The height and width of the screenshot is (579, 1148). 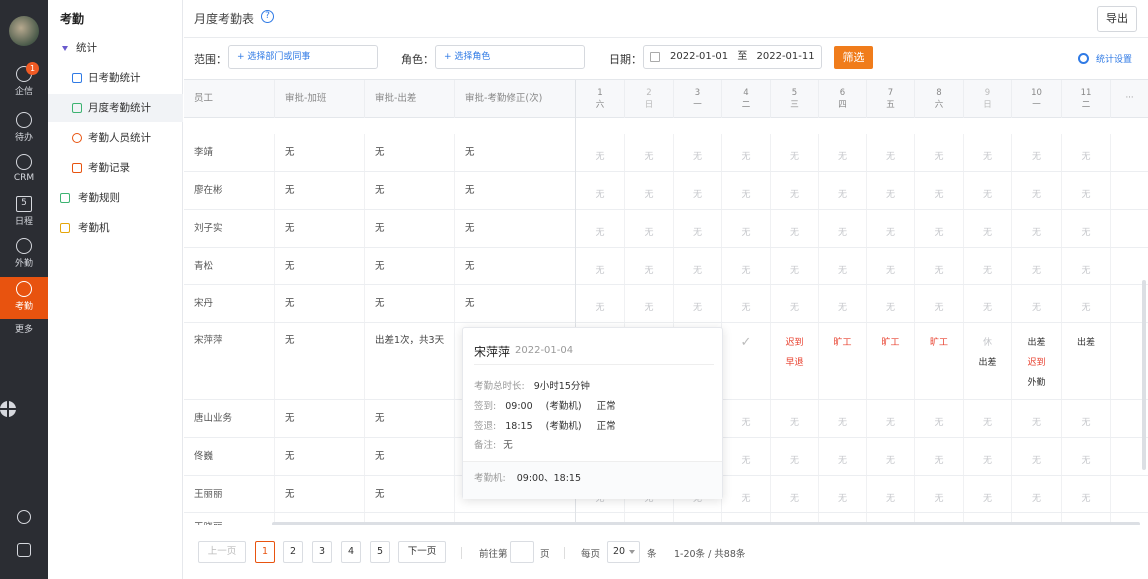 I want to click on table-row: 李靖无无无无无无无无无无无无无无, so click(x=666, y=153).